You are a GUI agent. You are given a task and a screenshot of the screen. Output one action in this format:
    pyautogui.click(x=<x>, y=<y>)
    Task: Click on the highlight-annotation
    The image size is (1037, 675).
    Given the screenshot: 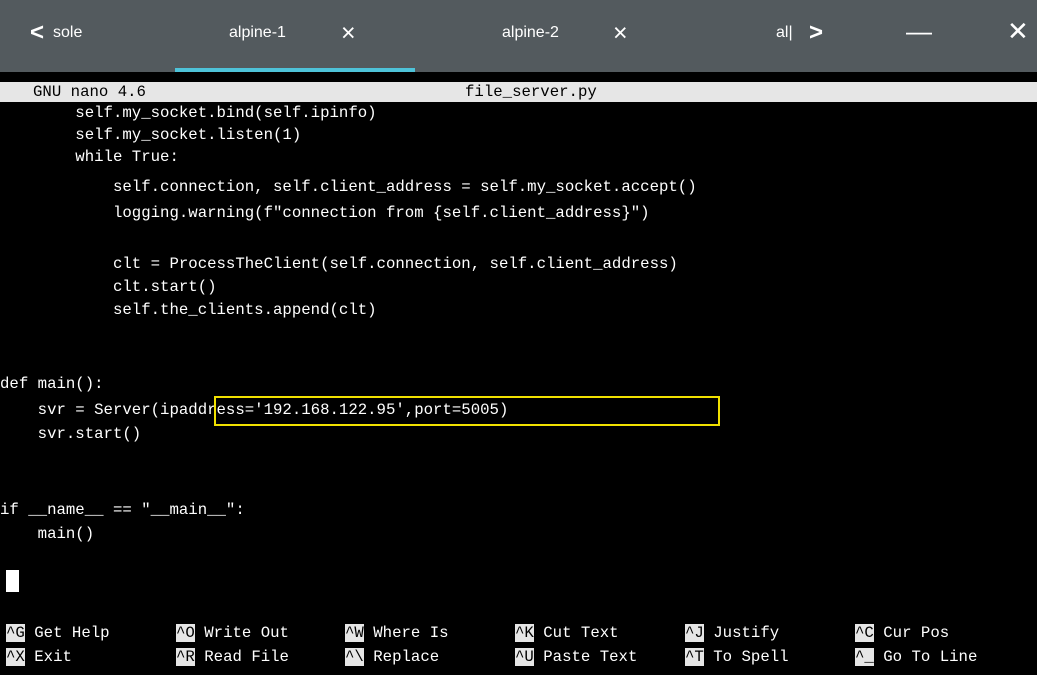 What is the action you would take?
    pyautogui.click(x=467, y=411)
    